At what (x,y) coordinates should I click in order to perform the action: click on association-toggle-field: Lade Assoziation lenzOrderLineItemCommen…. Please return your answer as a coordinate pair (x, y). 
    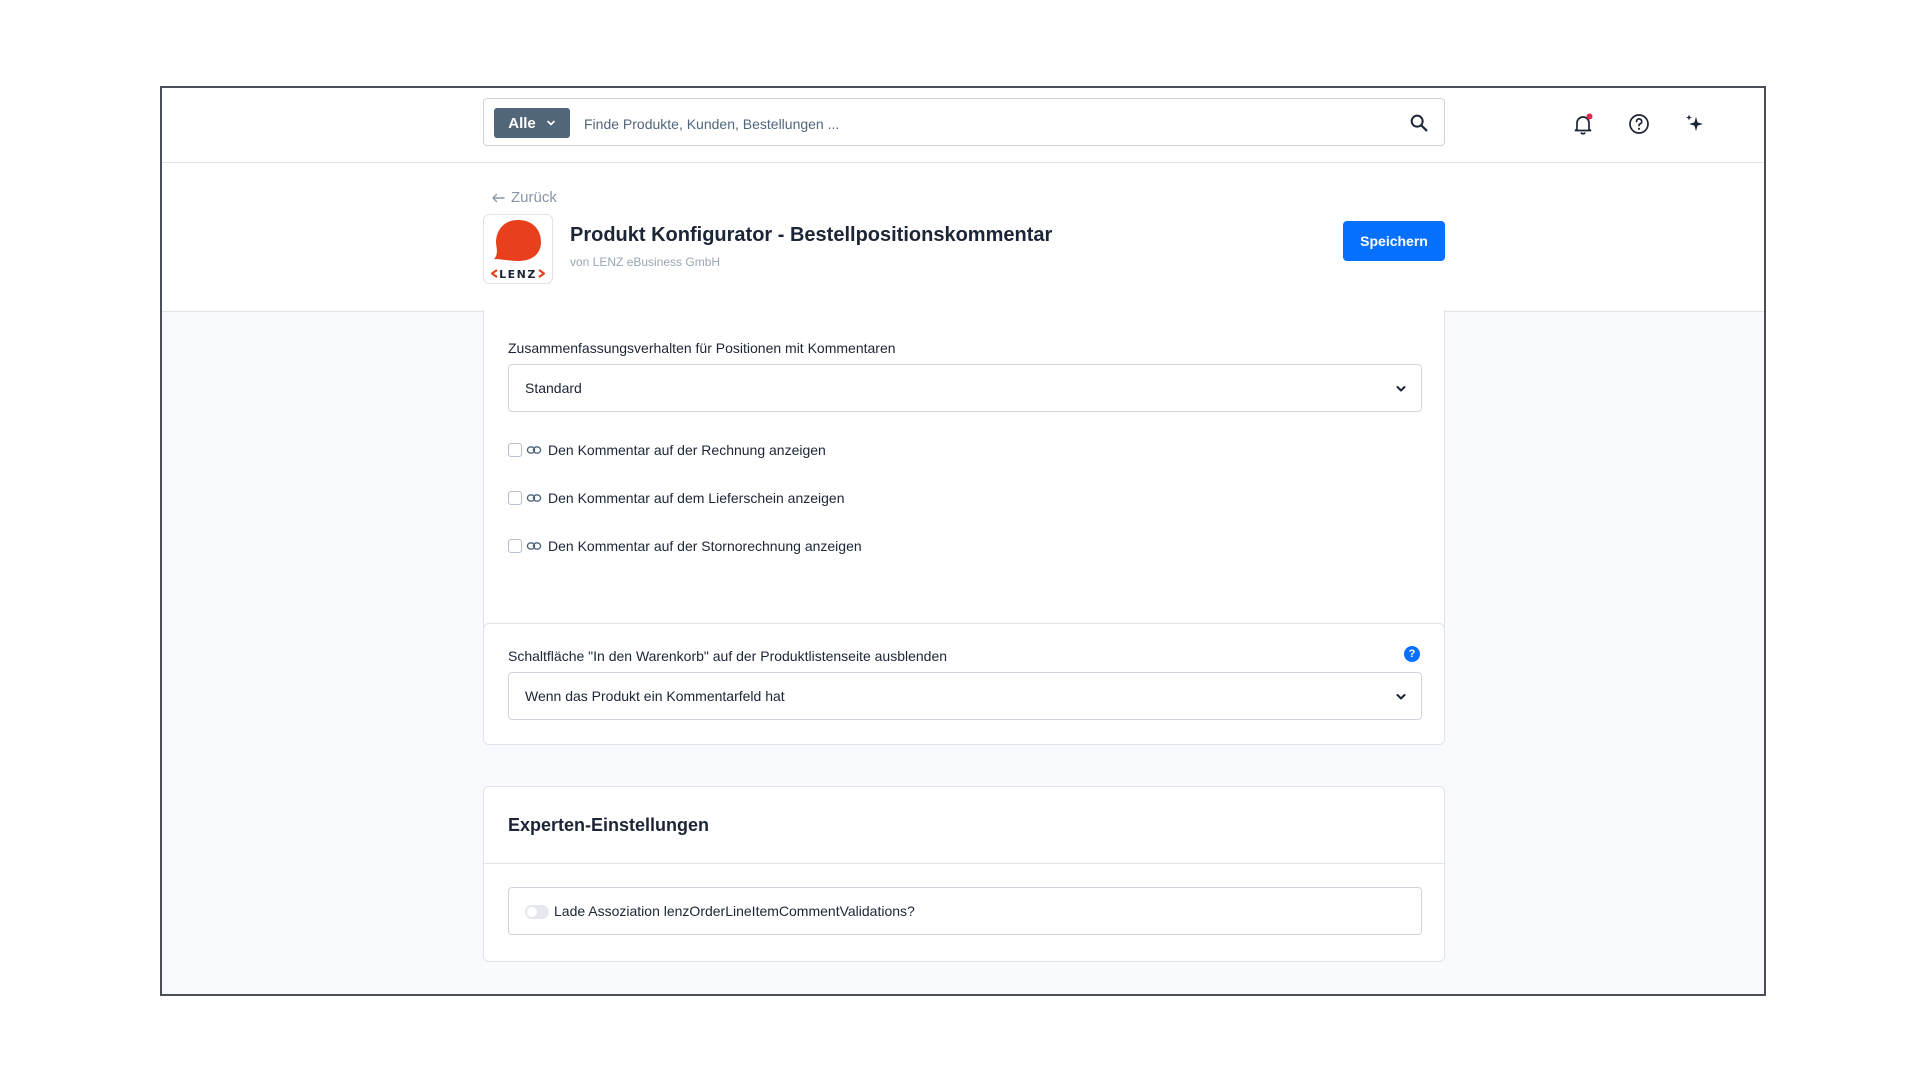
    Looking at the image, I should click on (965, 911).